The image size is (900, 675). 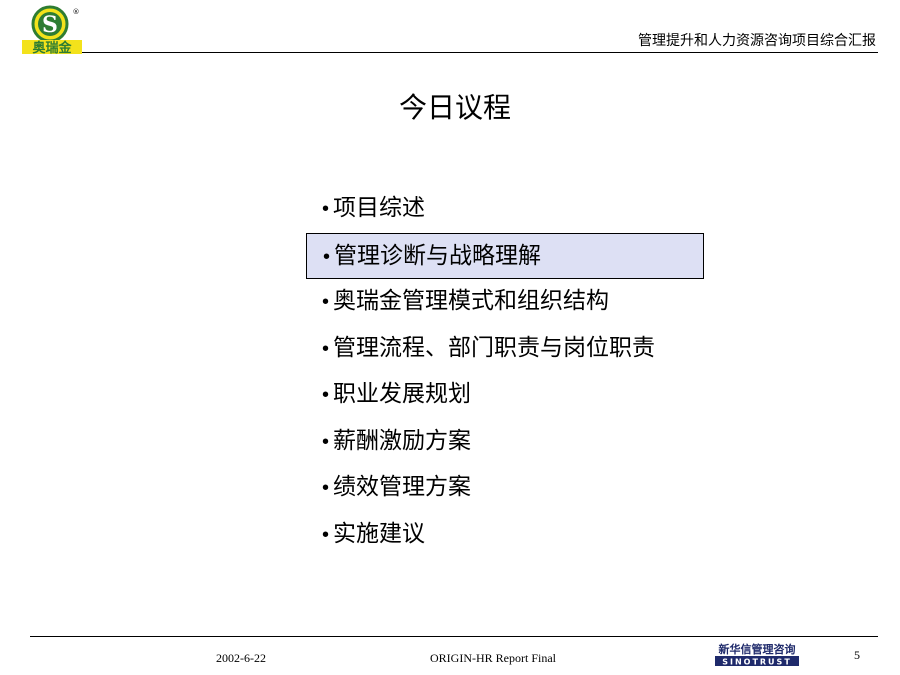 What do you see at coordinates (379, 208) in the screenshot?
I see `agenda-item-label: 项目综述` at bounding box center [379, 208].